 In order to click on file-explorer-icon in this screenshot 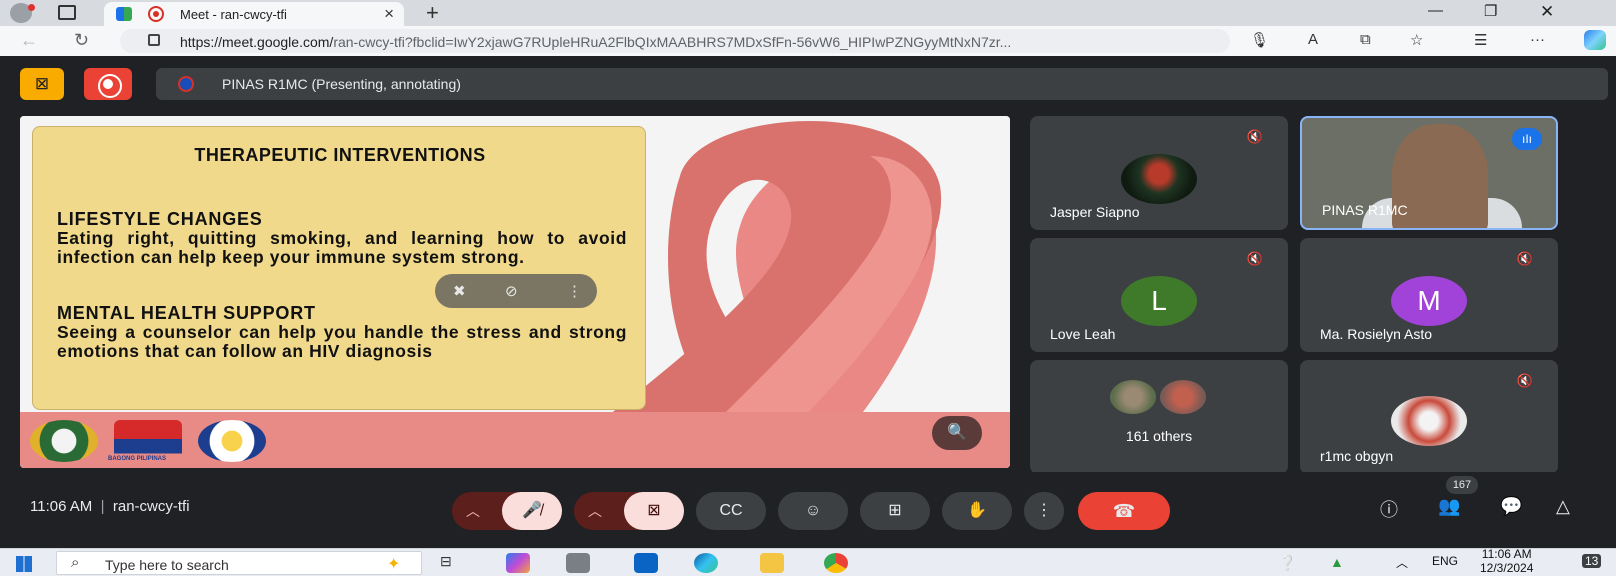, I will do `click(772, 563)`.